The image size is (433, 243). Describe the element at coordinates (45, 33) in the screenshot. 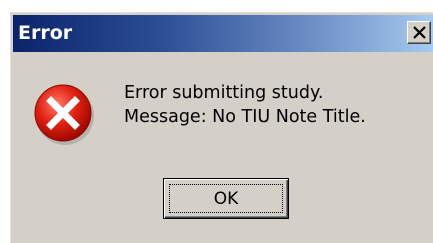

I see `window-title: Error` at that location.